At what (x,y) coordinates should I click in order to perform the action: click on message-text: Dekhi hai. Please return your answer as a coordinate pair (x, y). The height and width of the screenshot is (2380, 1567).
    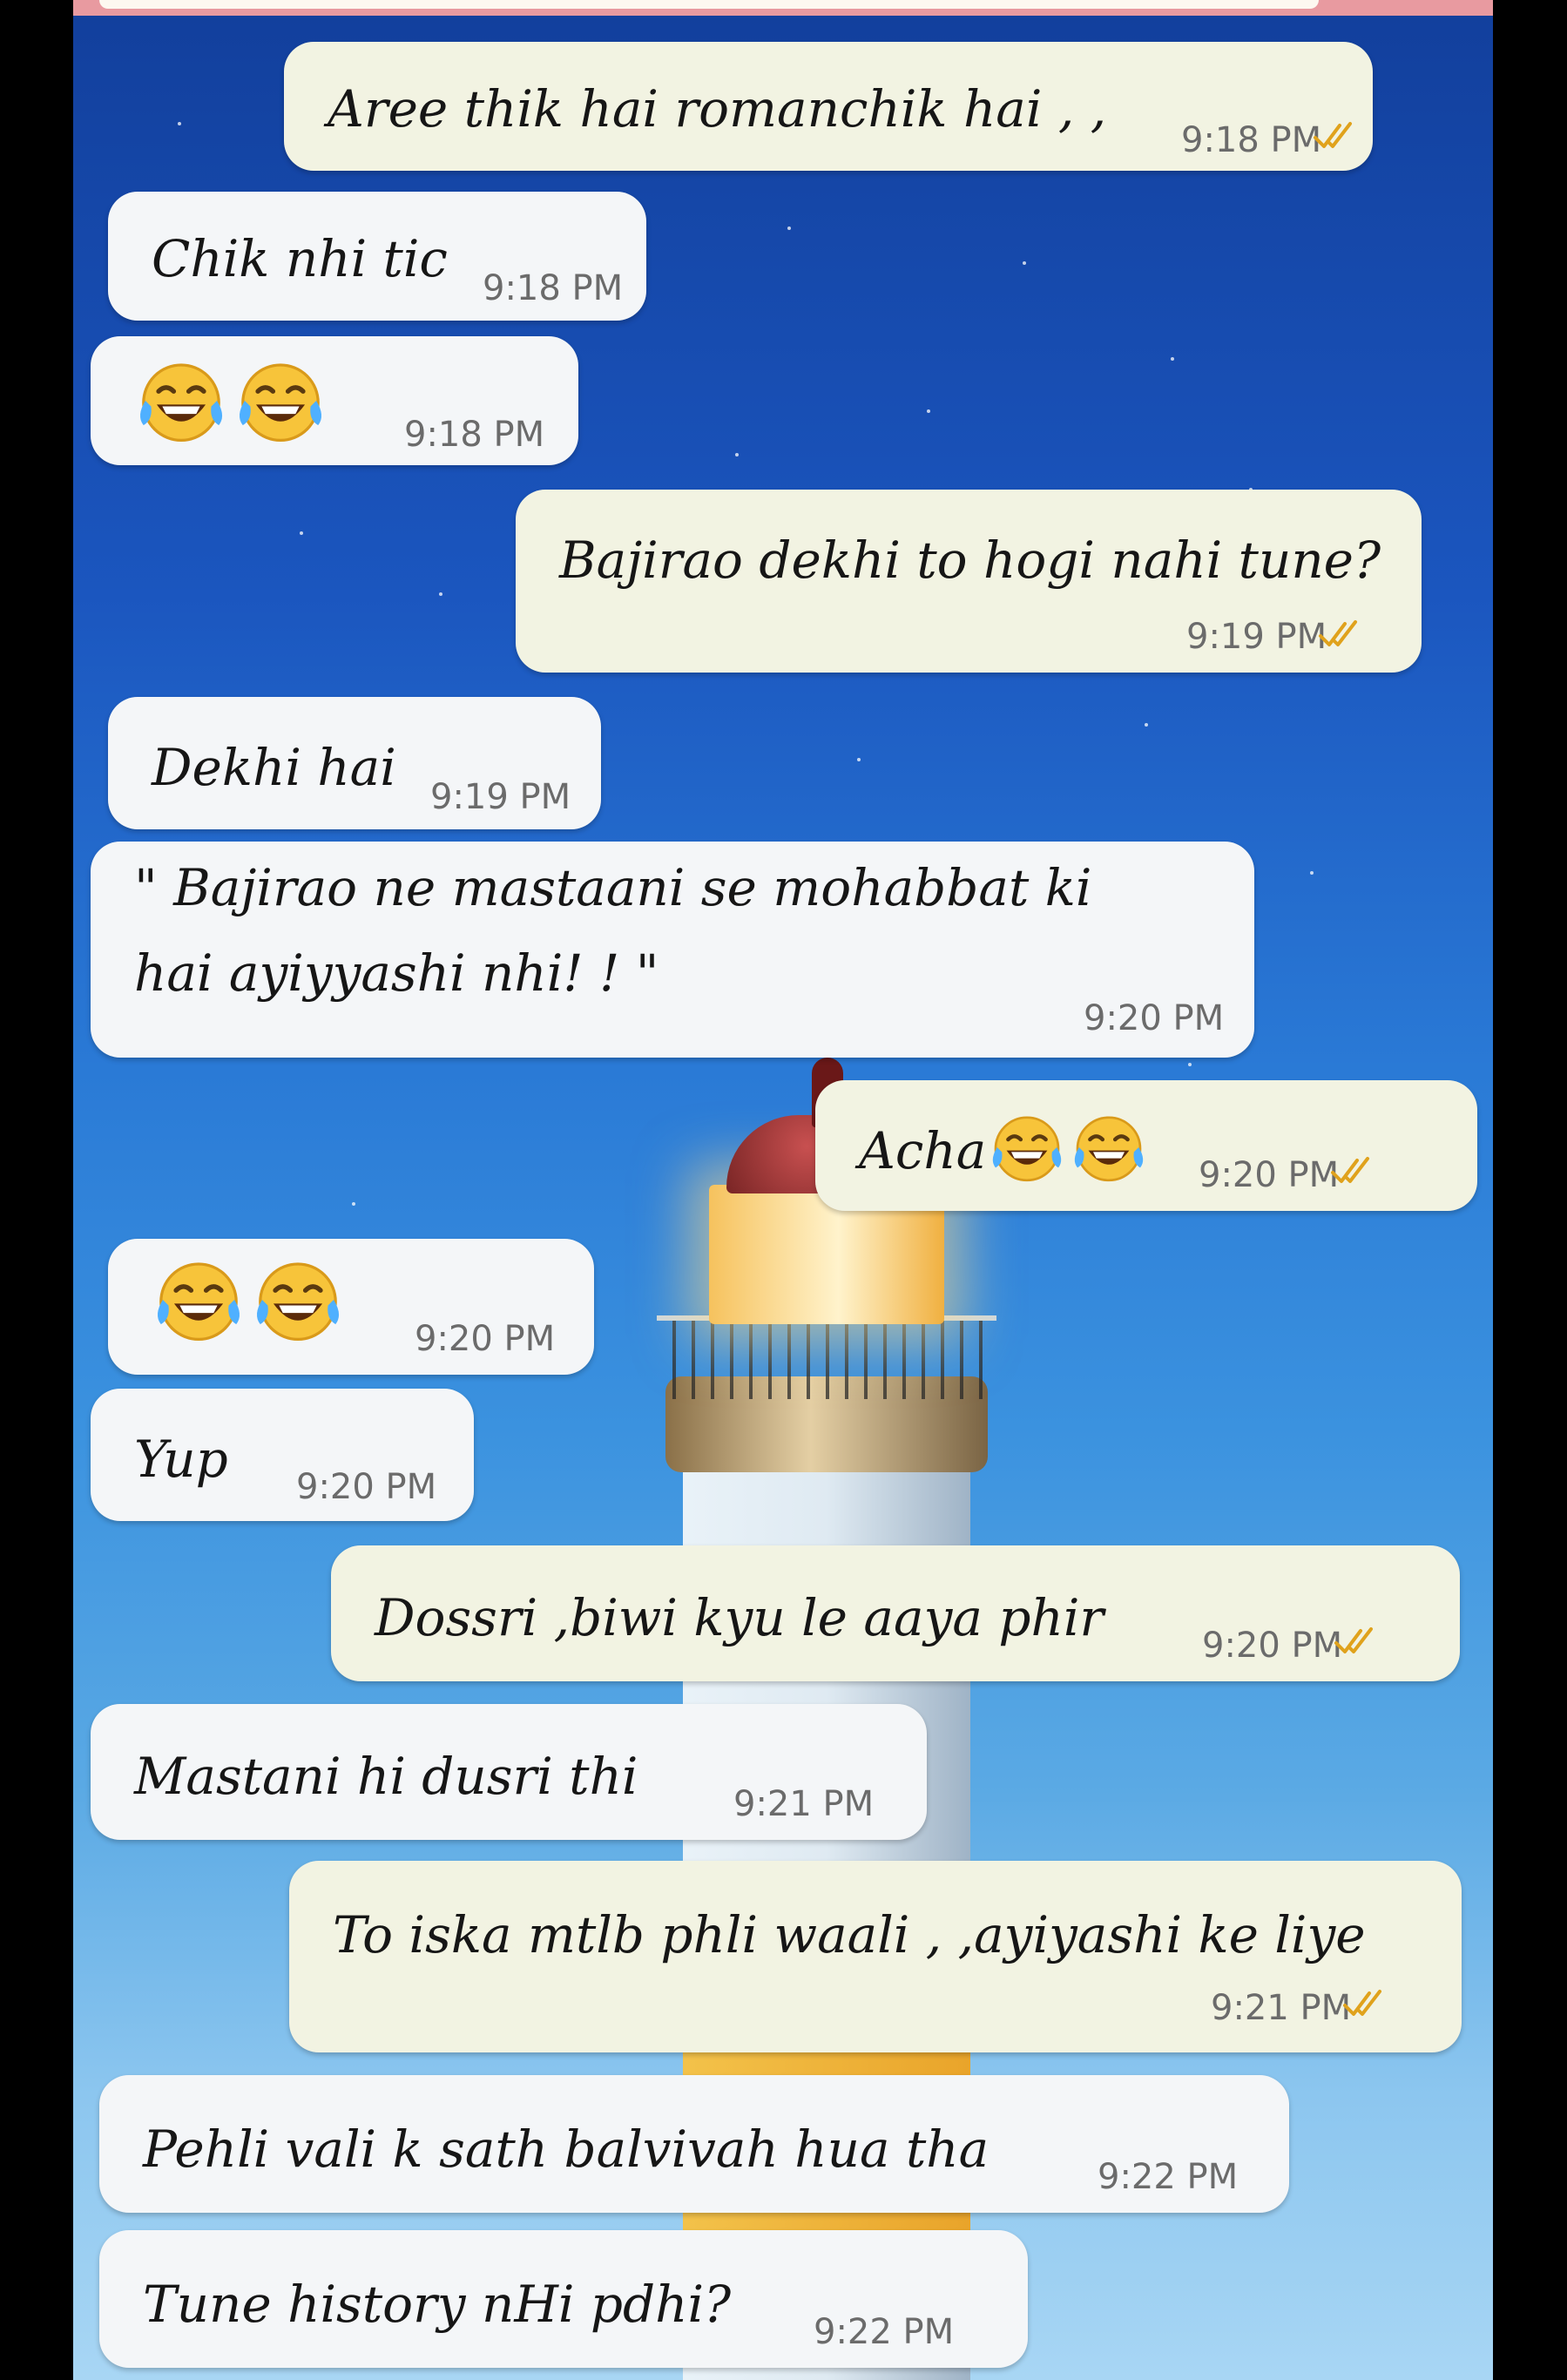
    Looking at the image, I should click on (274, 767).